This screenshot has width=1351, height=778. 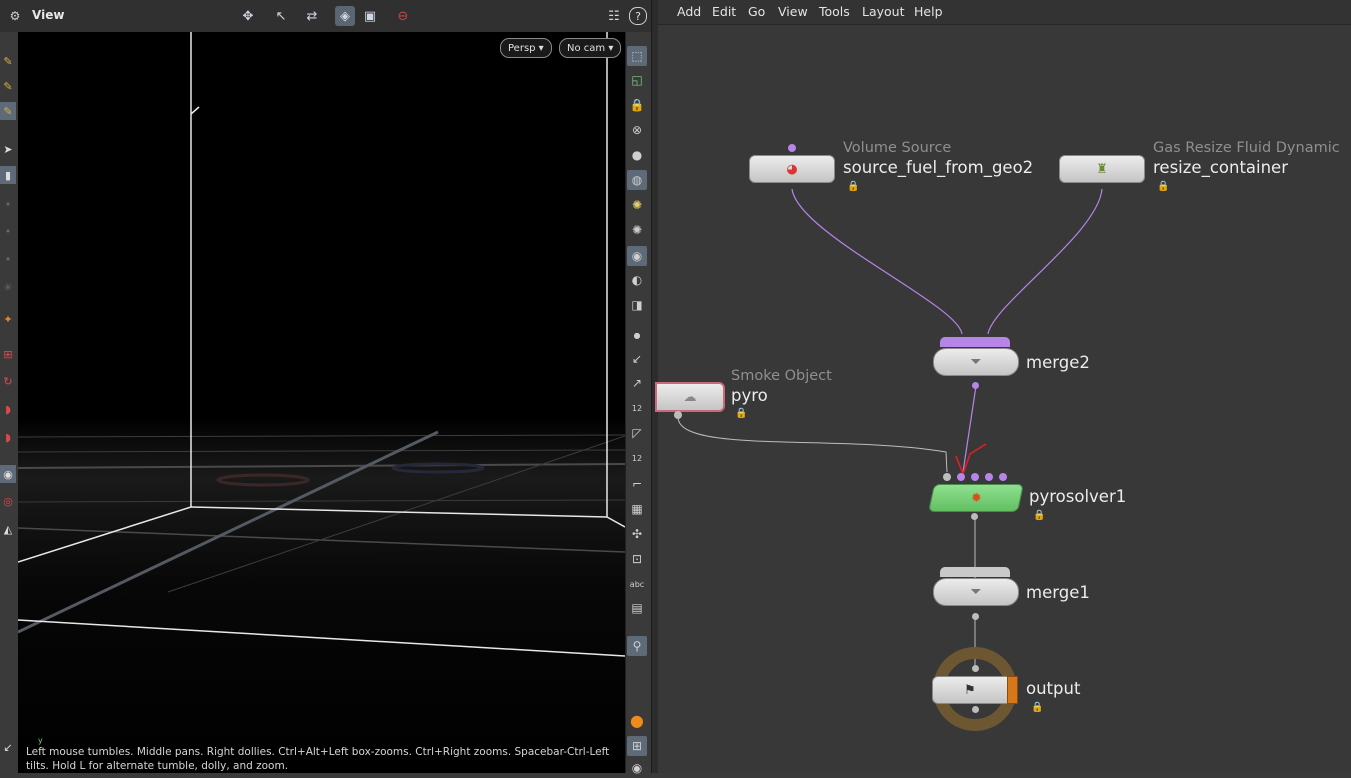 What do you see at coordinates (281, 16) in the screenshot?
I see `select-tool-icon: ↖` at bounding box center [281, 16].